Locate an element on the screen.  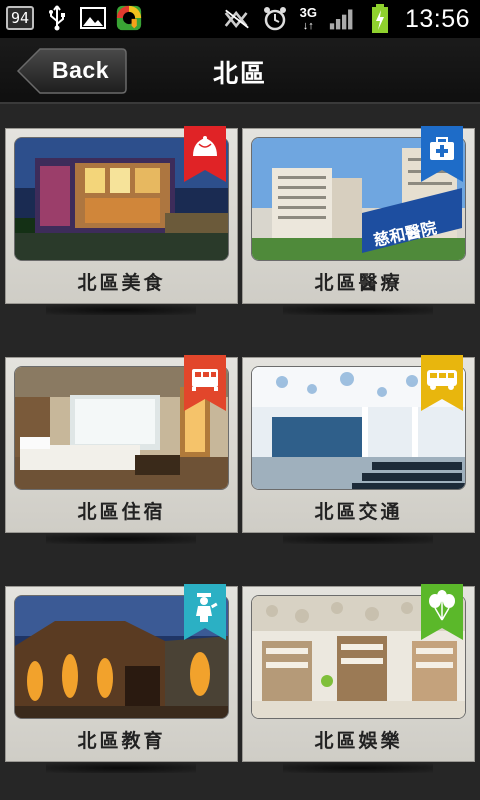
category-tile-lodging: 北區住宿 is located at coordinates (121, 449).